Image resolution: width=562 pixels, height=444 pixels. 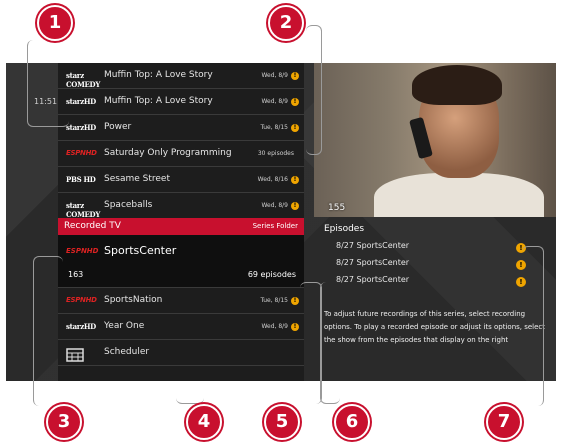 I want to click on list-item-title: Power, so click(x=118, y=127).